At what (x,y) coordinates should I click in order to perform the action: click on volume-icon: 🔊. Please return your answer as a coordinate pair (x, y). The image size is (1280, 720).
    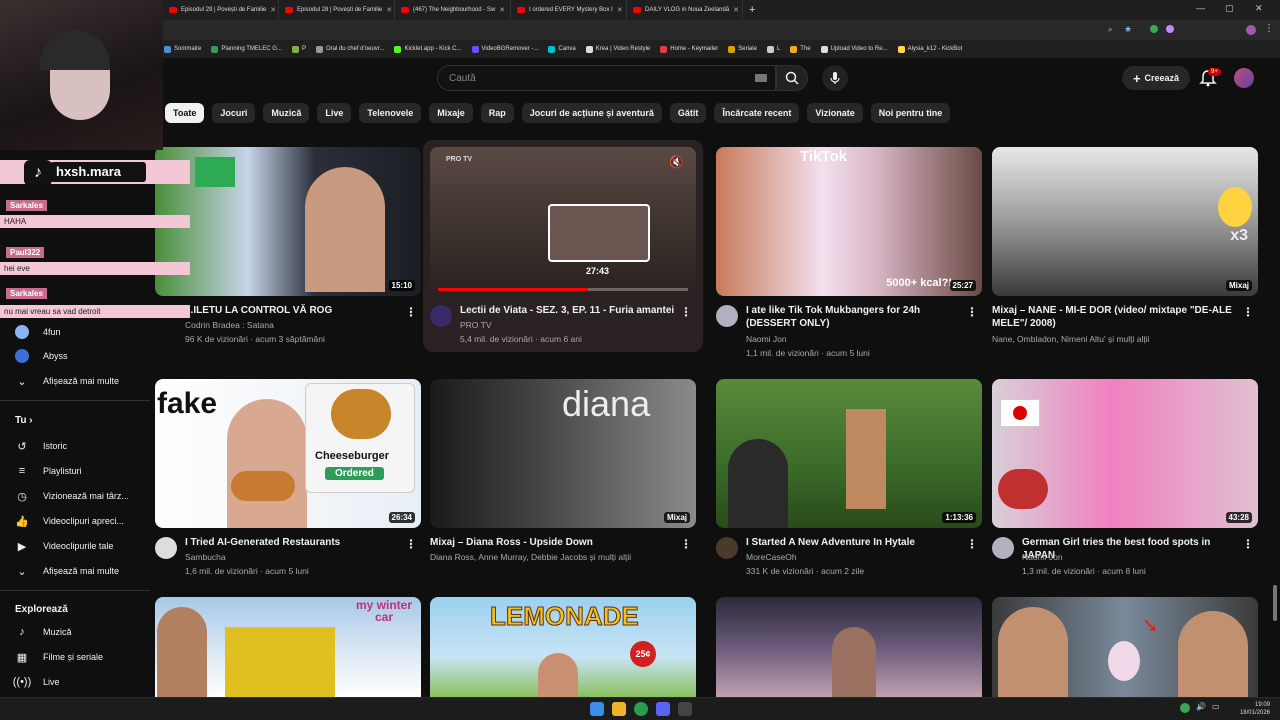
    Looking at the image, I should click on (1201, 706).